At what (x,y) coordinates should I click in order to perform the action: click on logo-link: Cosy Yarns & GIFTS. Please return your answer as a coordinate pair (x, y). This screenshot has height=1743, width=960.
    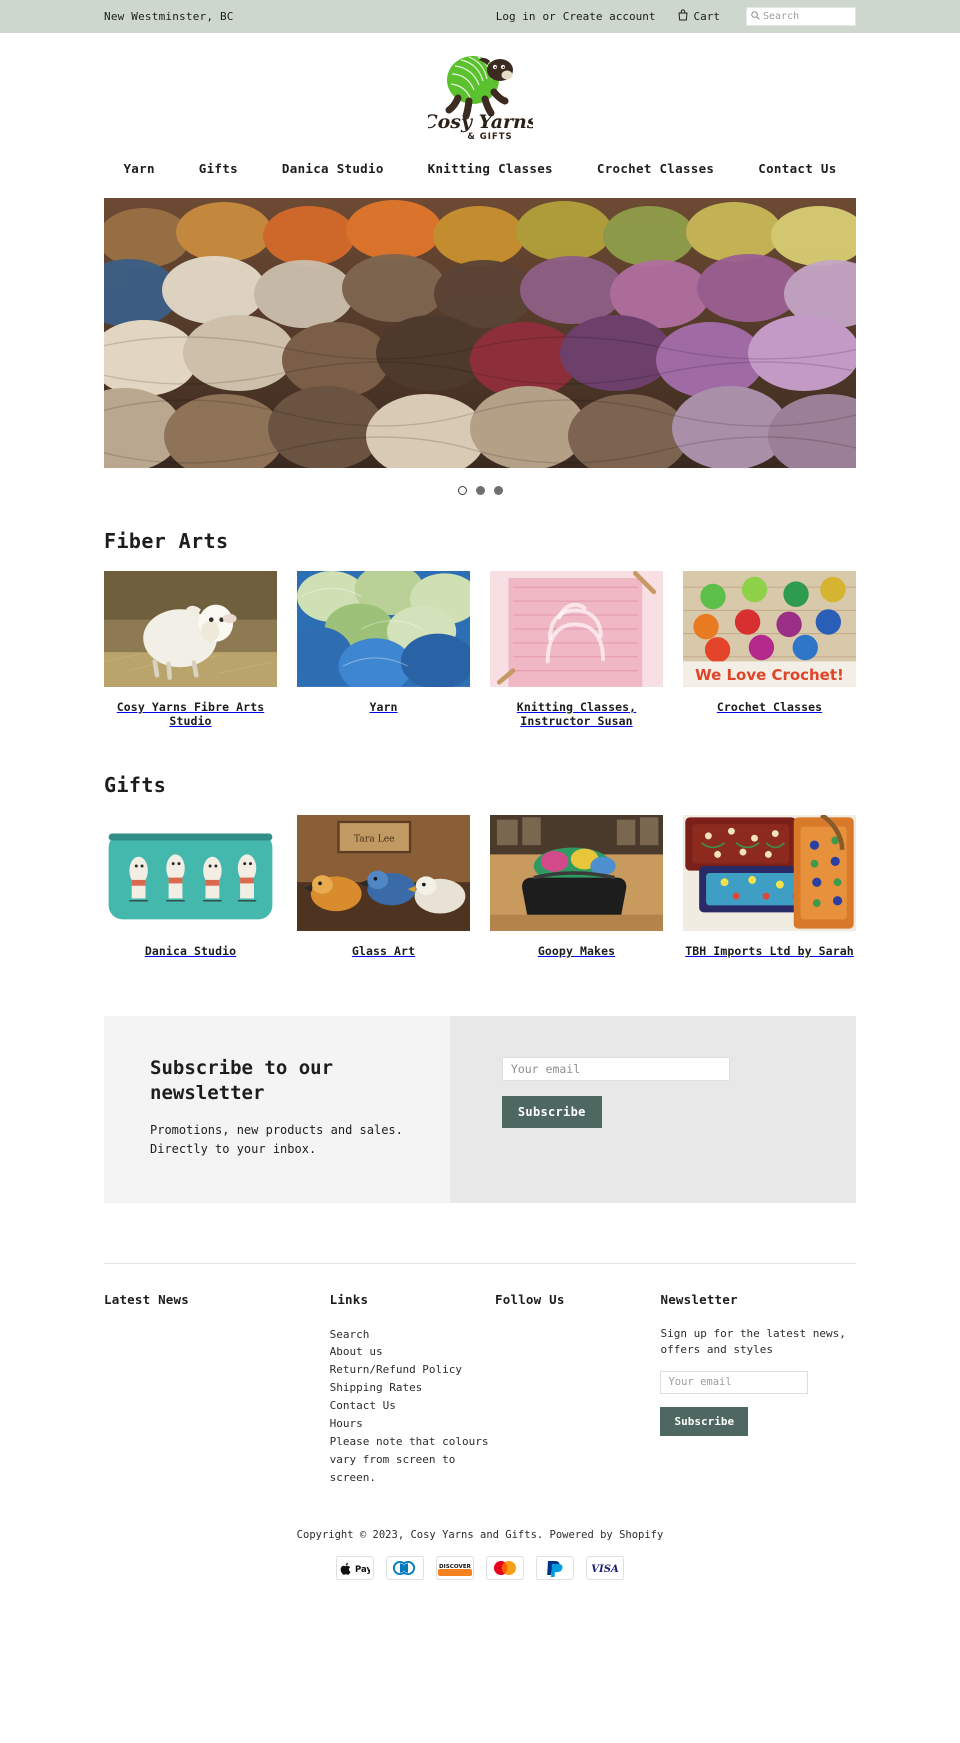
    Looking at the image, I should click on (480, 94).